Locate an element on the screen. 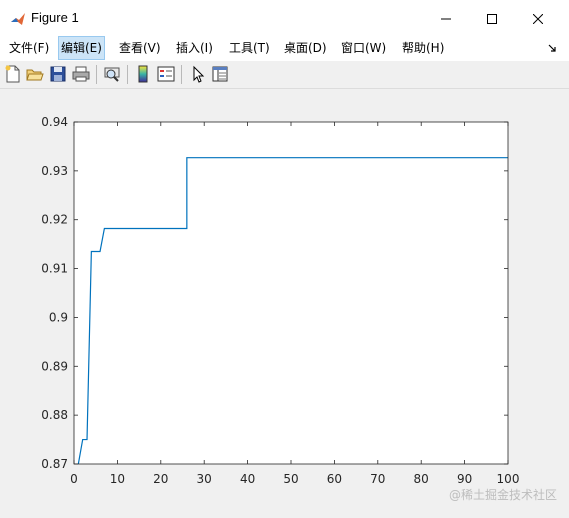  x-tick-label: 50 is located at coordinates (290, 479).